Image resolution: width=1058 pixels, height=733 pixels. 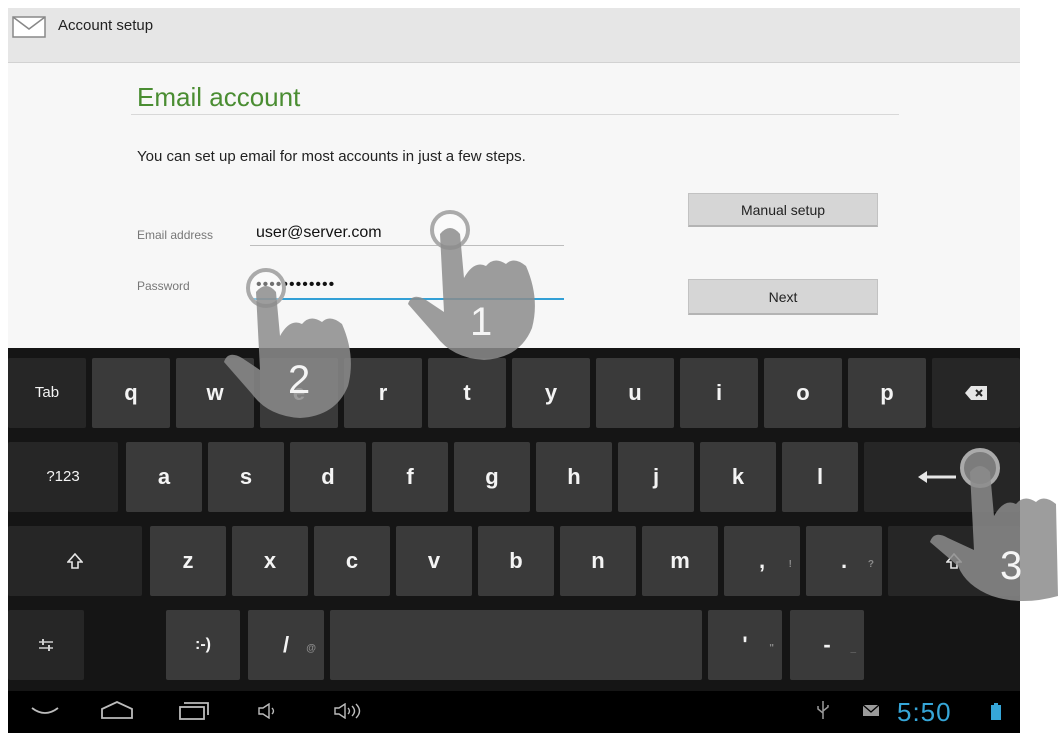 I want to click on key-y: y, so click(x=551, y=393).